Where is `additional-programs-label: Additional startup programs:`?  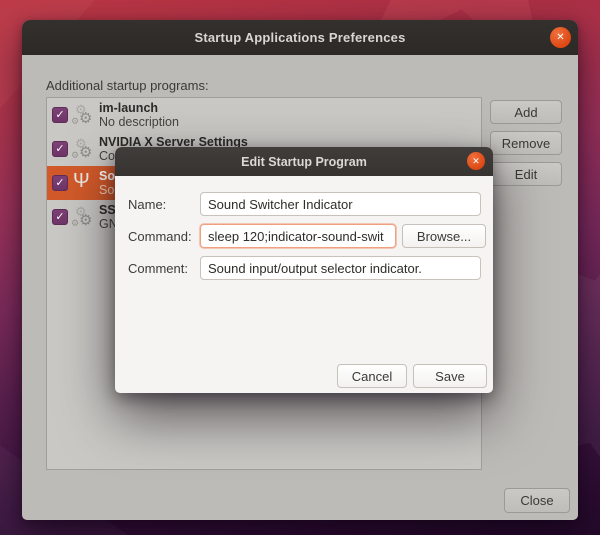
additional-programs-label: Additional startup programs: is located at coordinates (127, 85).